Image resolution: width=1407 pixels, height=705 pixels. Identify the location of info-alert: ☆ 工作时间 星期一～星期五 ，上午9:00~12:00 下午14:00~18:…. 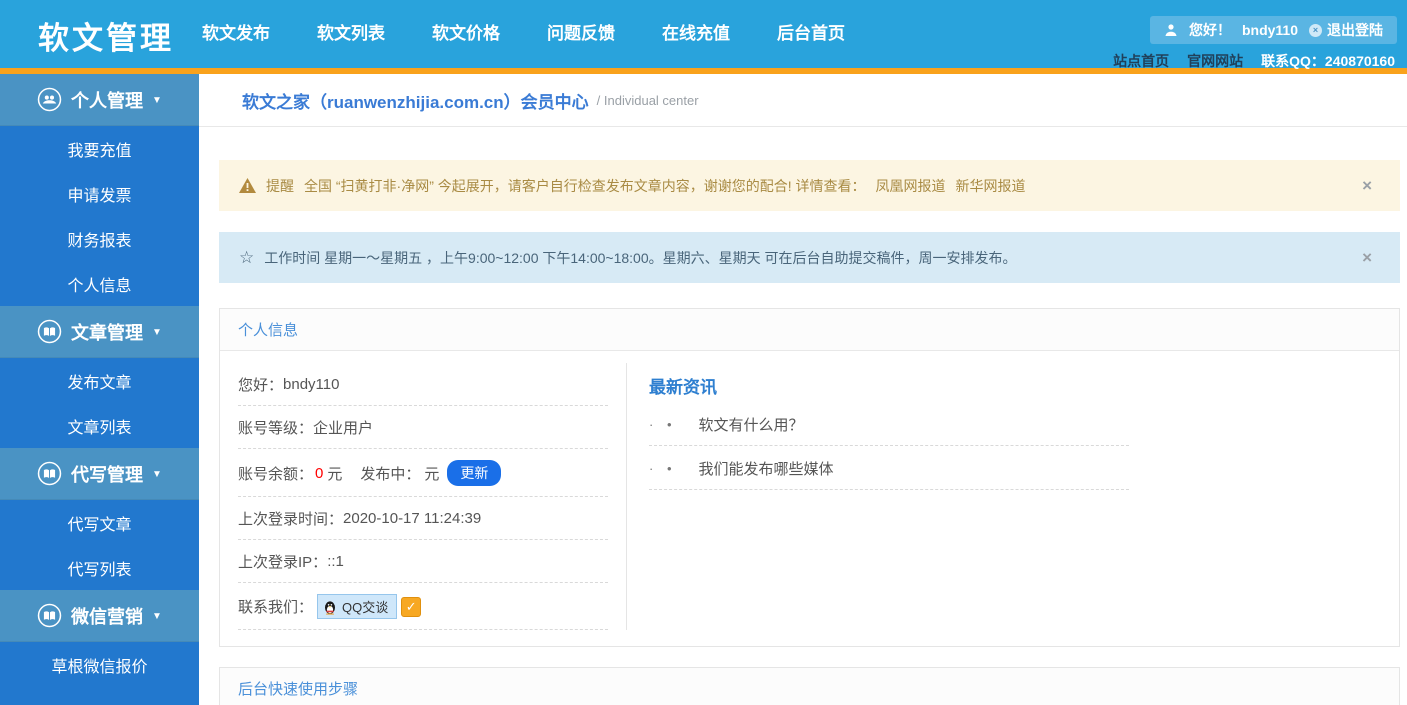
(809, 257).